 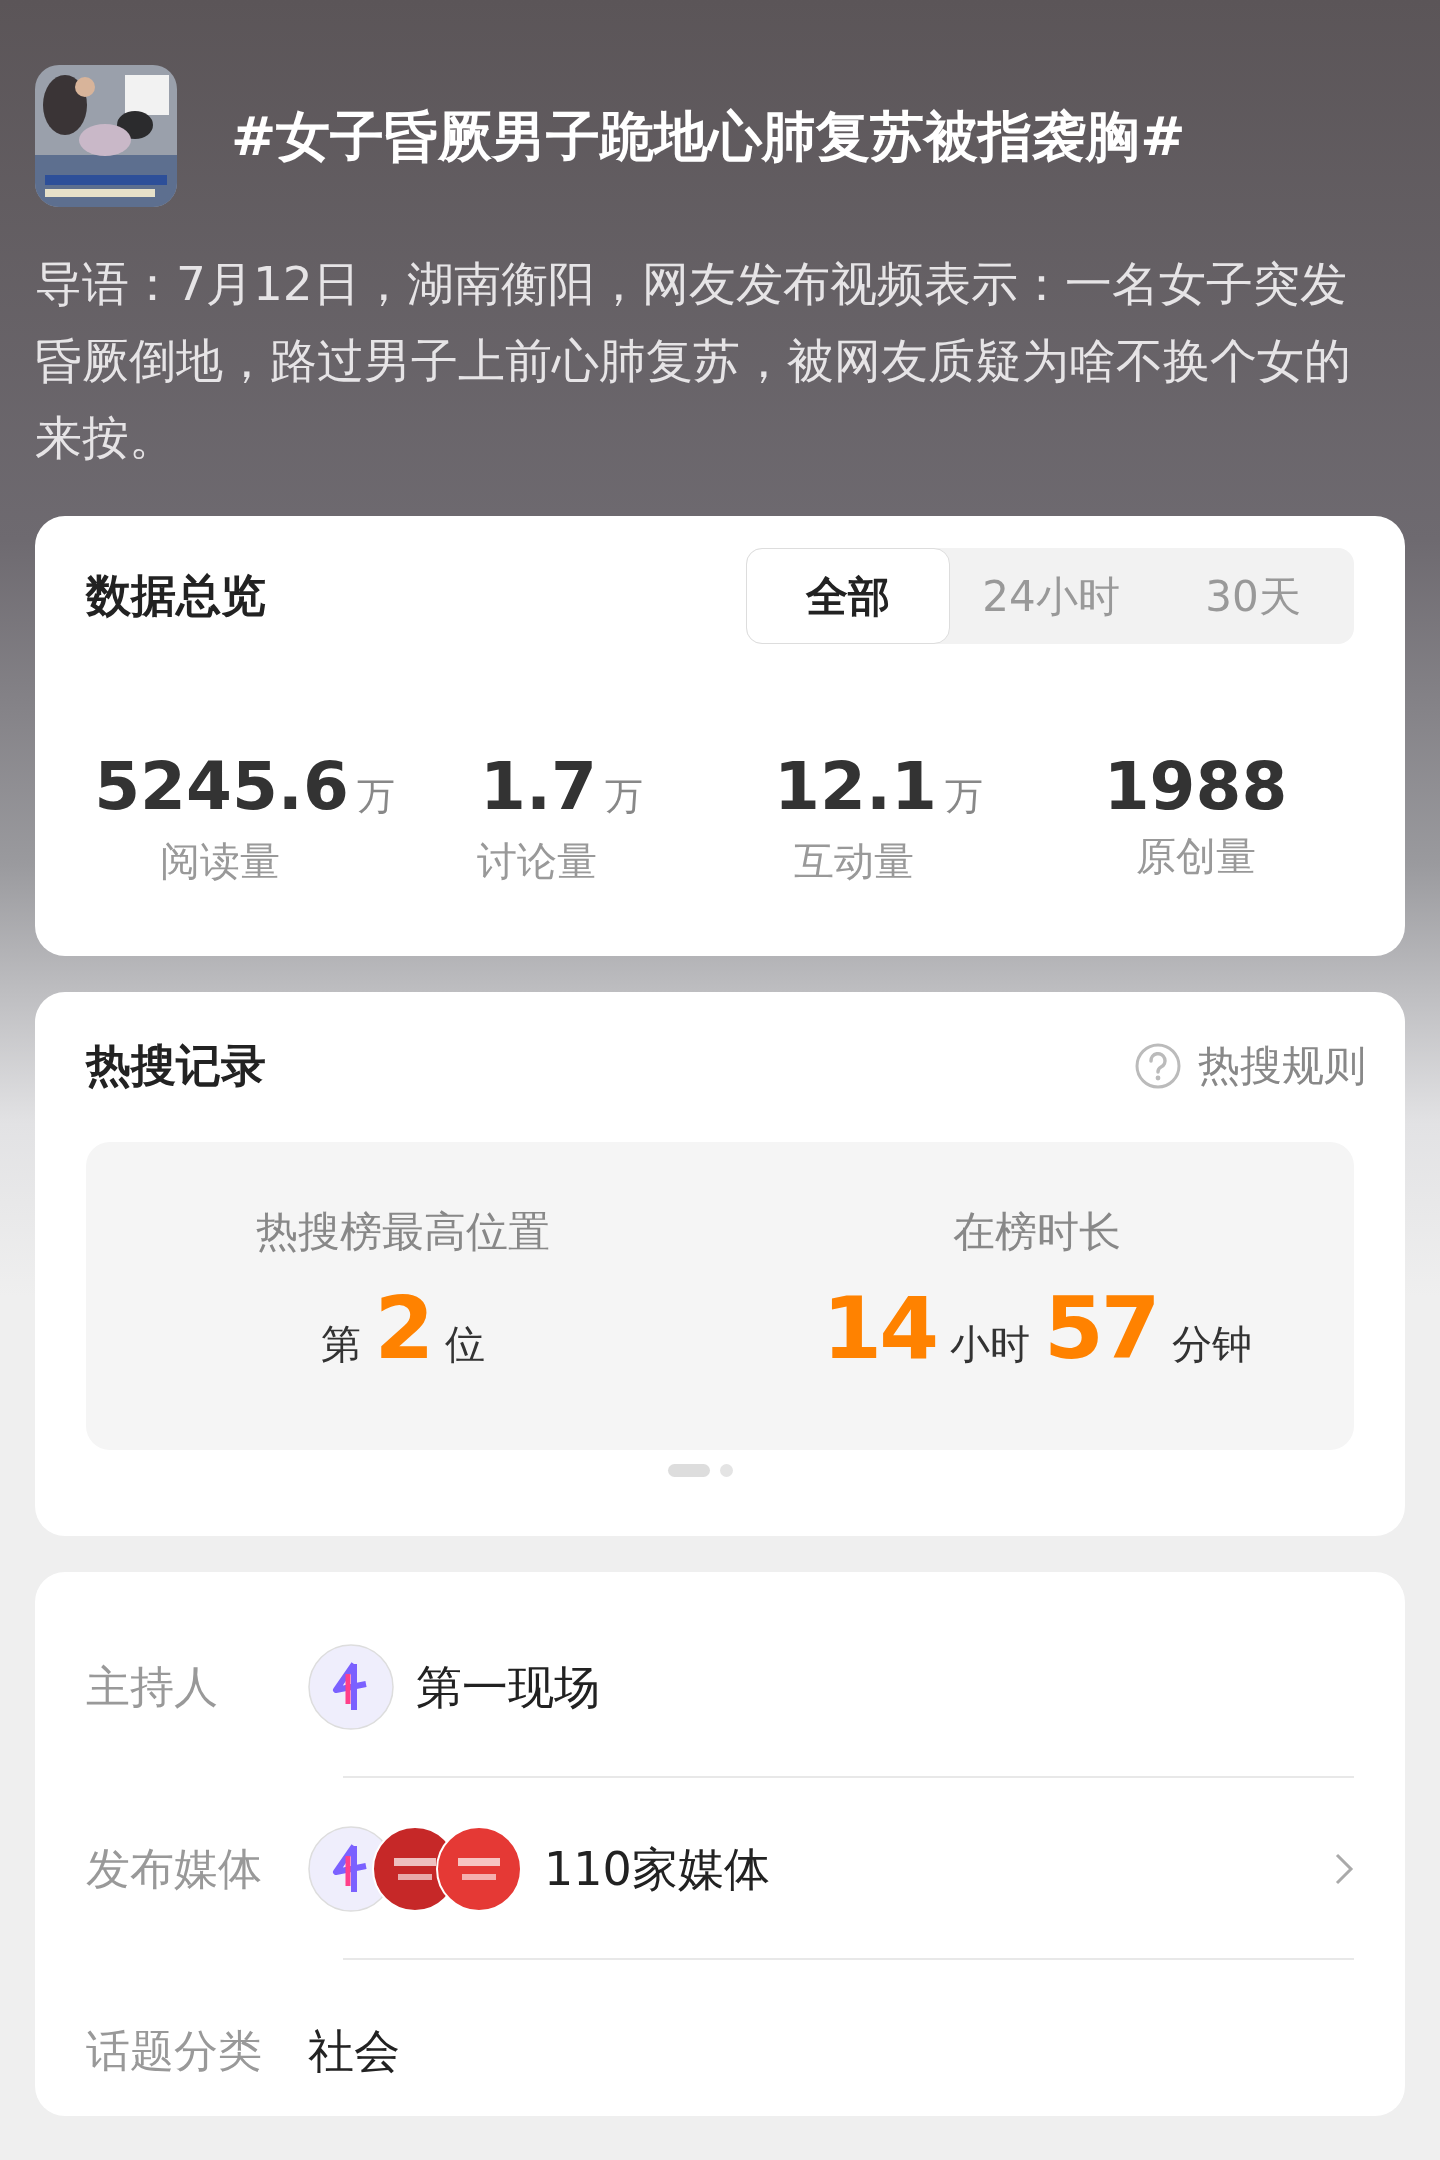 I want to click on field-value: 社会, so click(x=354, y=2051).